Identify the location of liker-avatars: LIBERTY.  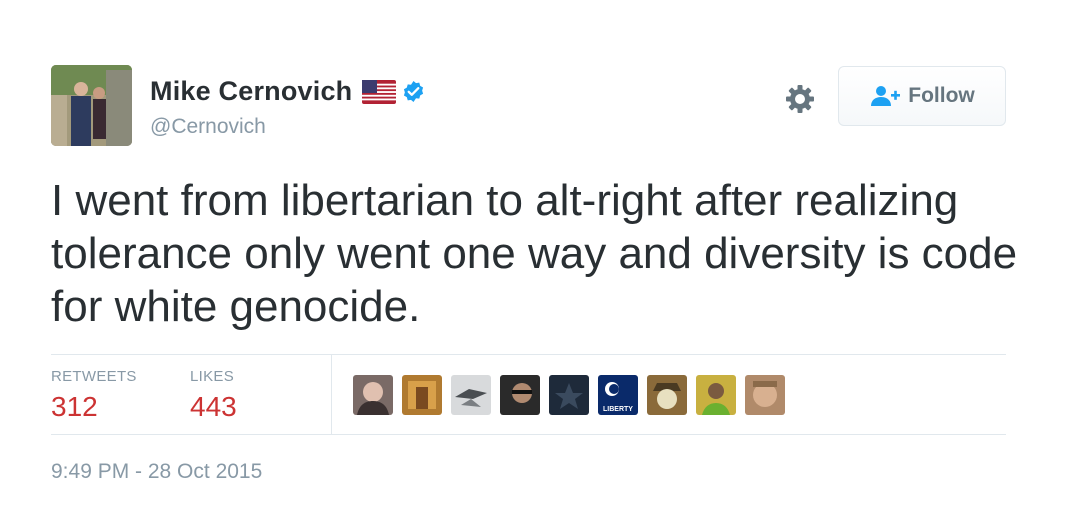
(573, 395).